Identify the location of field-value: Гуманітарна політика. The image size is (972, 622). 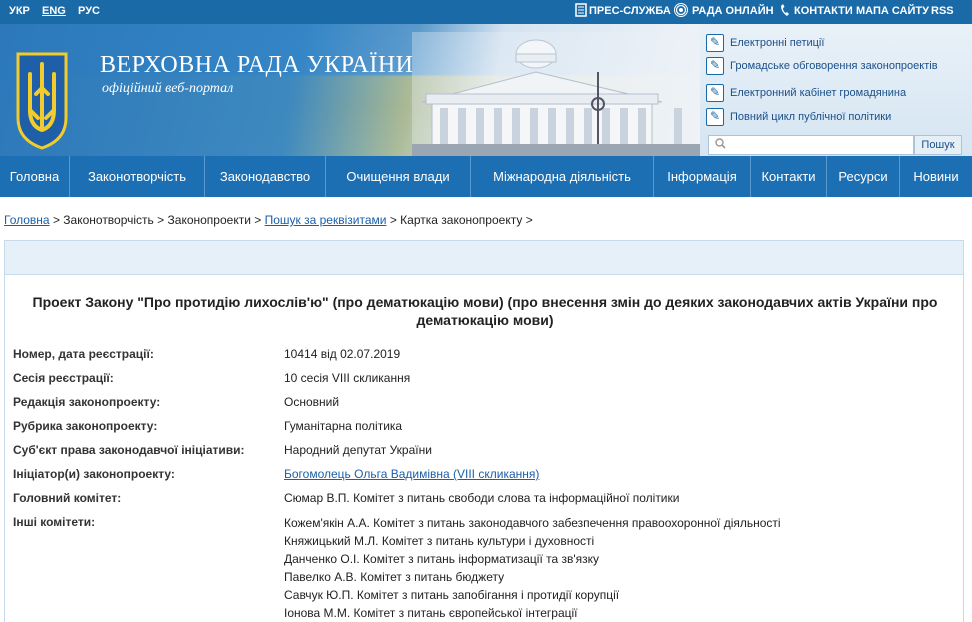
(343, 426).